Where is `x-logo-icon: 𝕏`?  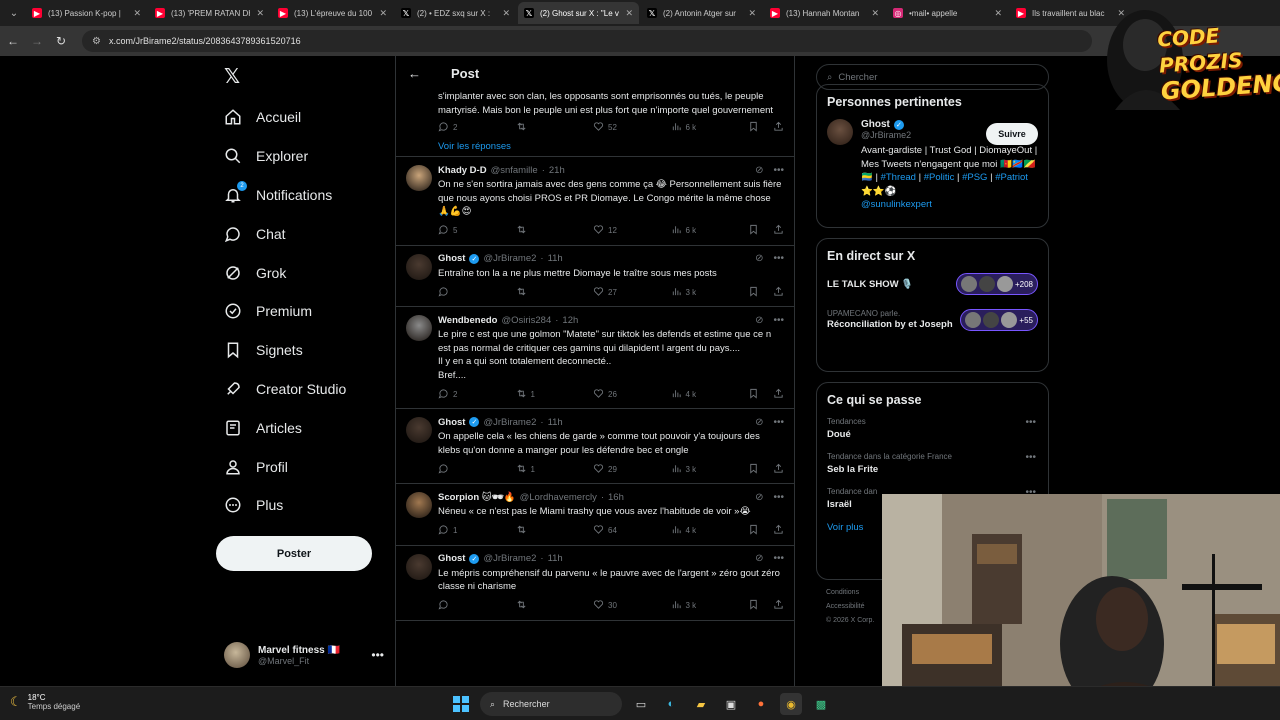
x-logo-icon: 𝕏 is located at coordinates (232, 76).